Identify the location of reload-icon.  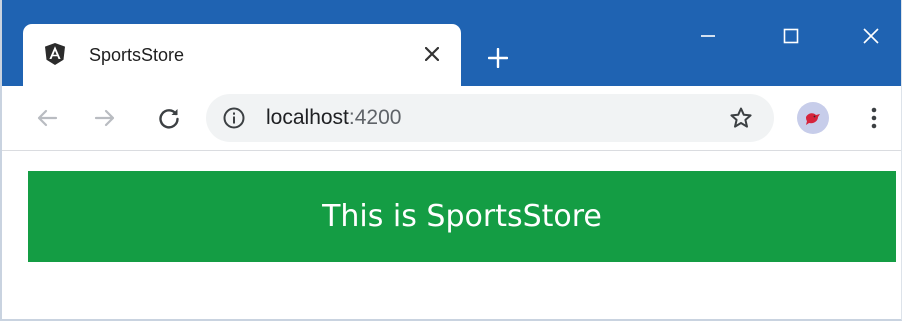
(169, 118).